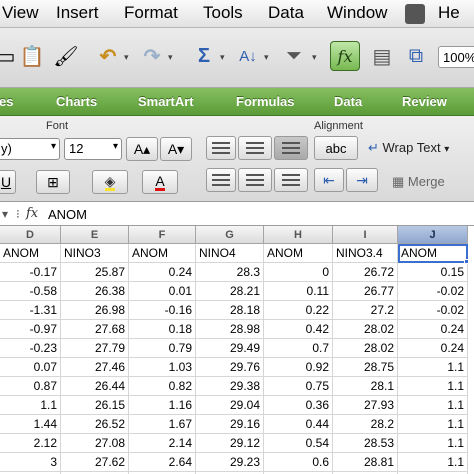  Describe the element at coordinates (8, 182) in the screenshot. I see `underline-button: U` at that location.